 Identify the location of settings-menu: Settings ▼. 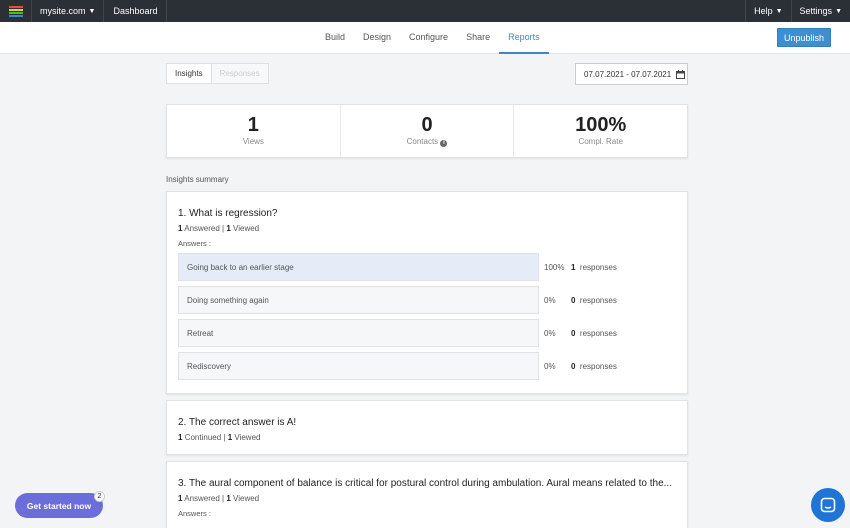
(820, 11).